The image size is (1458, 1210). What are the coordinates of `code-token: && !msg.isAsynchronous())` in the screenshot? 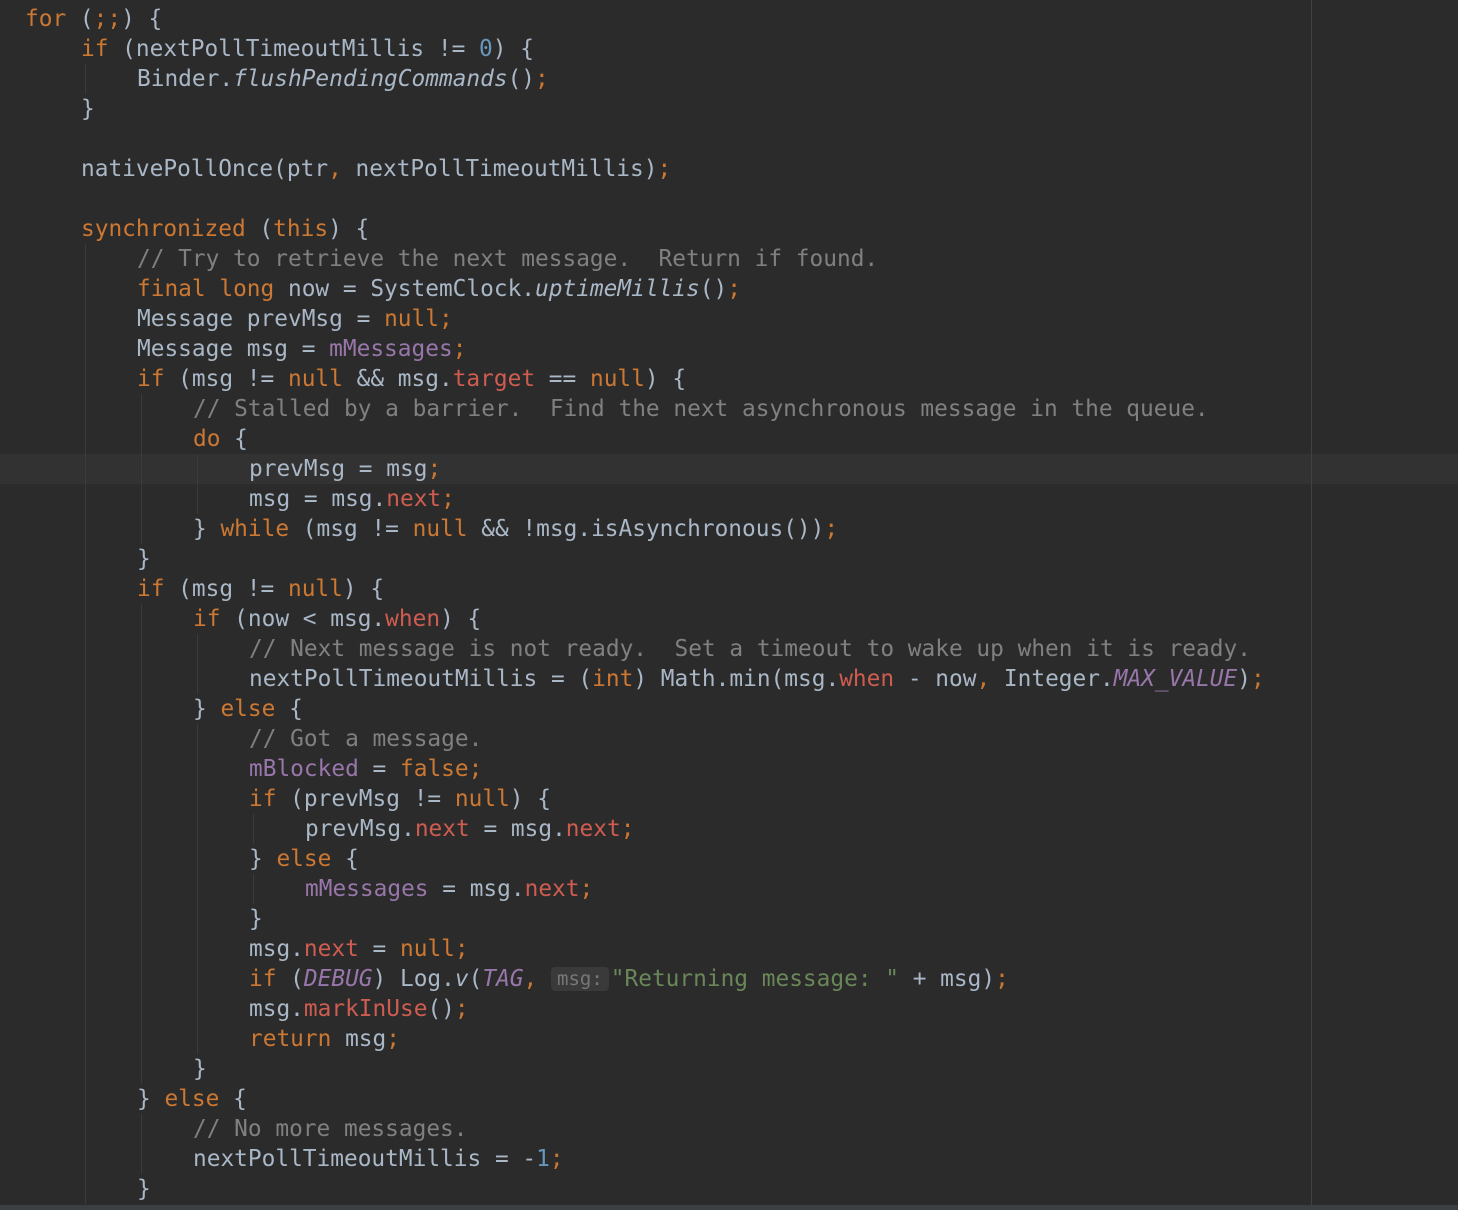 It's located at (646, 529).